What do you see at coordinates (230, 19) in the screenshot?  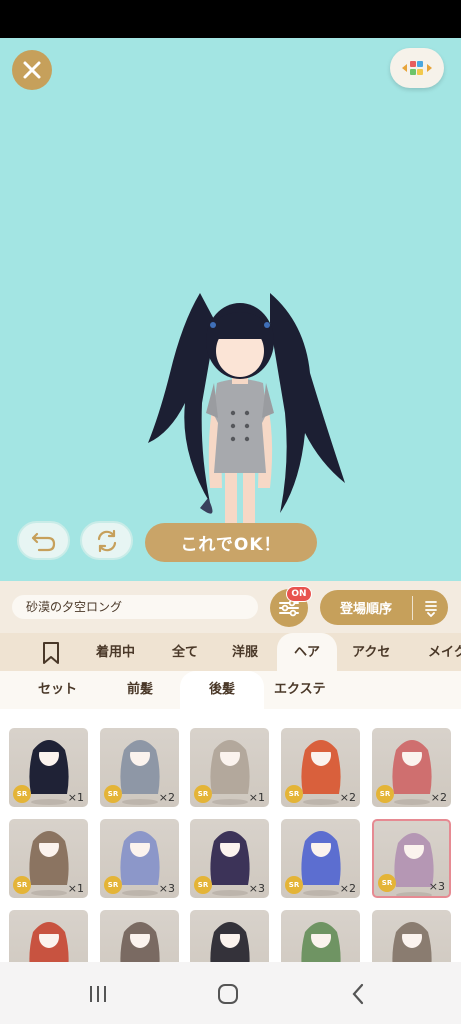 I see `status-bar` at bounding box center [230, 19].